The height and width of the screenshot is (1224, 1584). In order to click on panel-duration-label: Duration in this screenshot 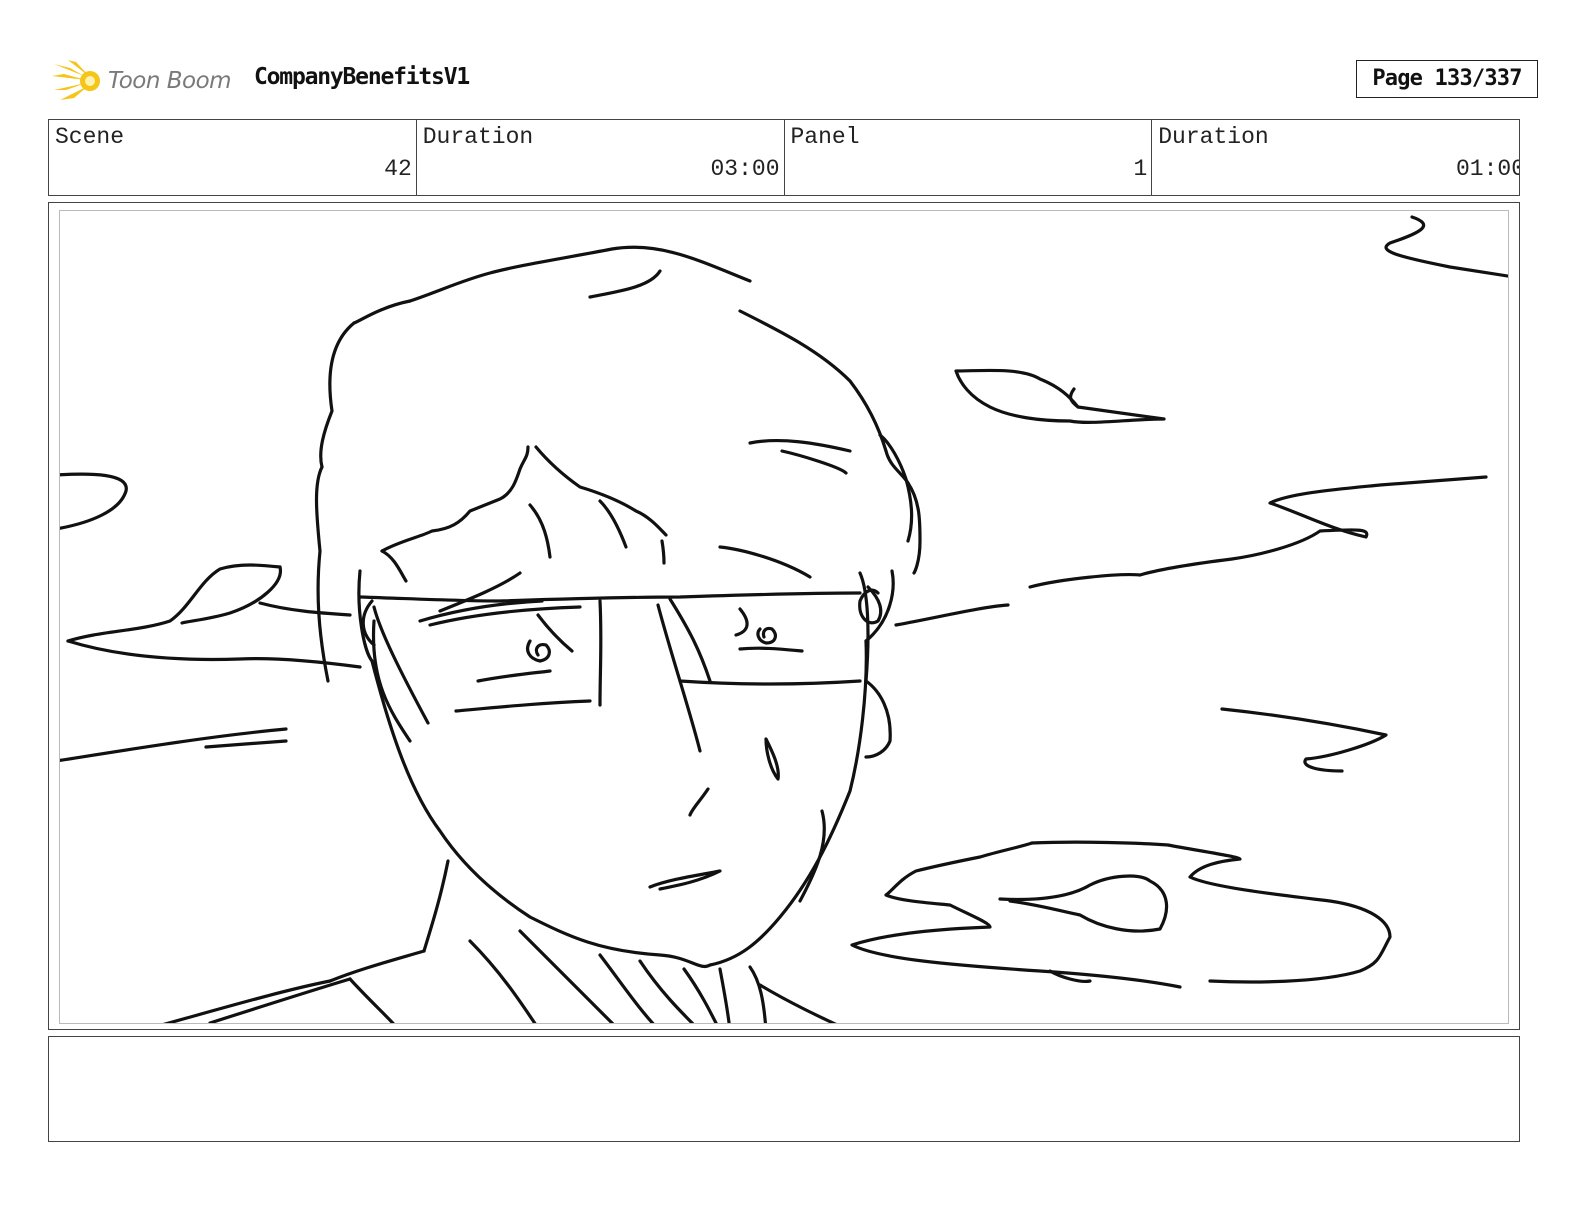, I will do `click(1213, 137)`.